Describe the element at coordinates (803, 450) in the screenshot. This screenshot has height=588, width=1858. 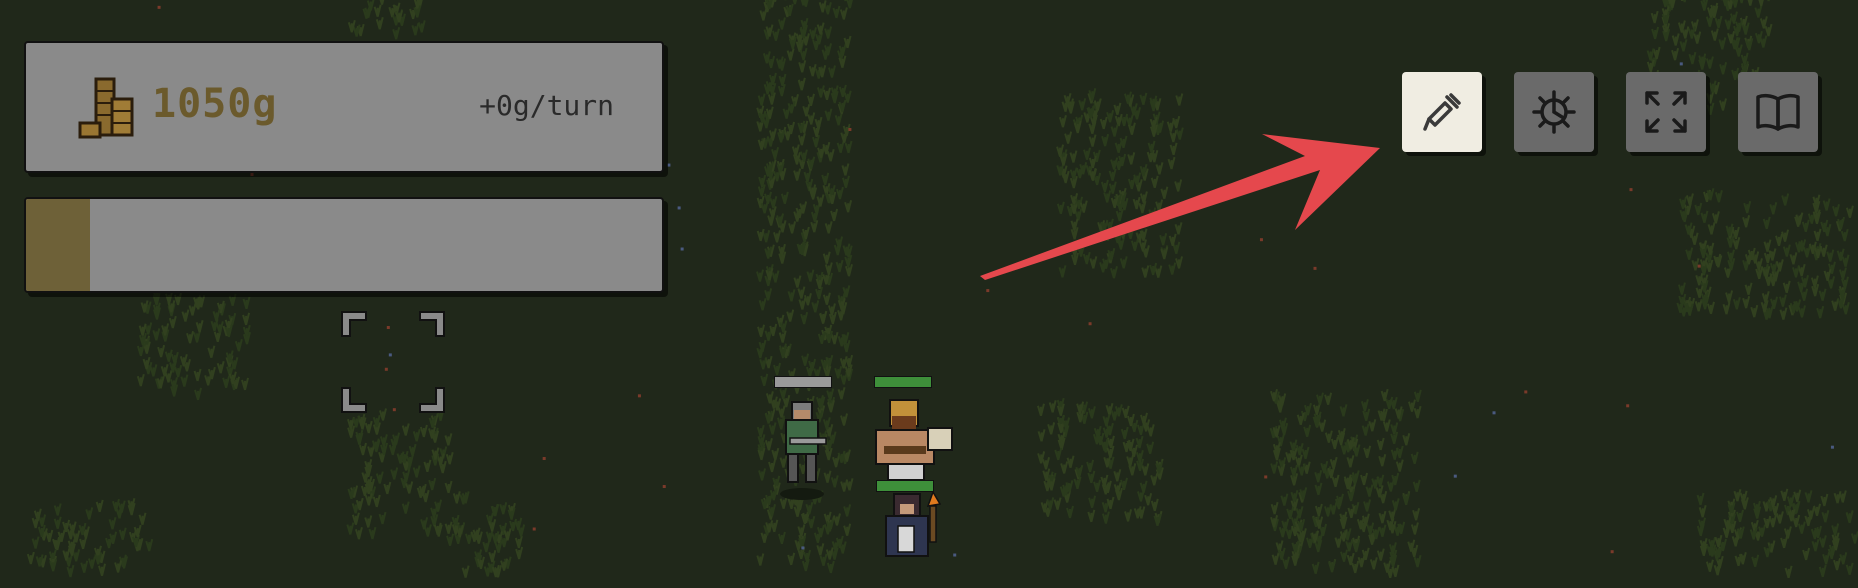
I see `soldier-sprite` at that location.